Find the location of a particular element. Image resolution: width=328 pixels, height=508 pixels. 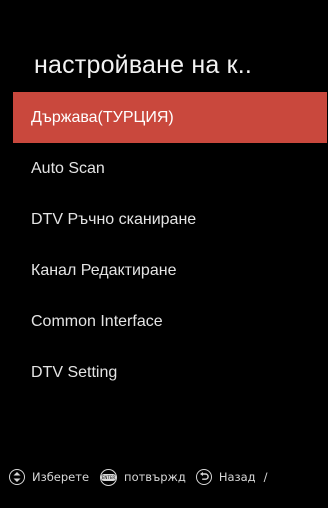

menu-item-dtv-manual-scan: DTV Ръчно сканиране is located at coordinates (170, 219).